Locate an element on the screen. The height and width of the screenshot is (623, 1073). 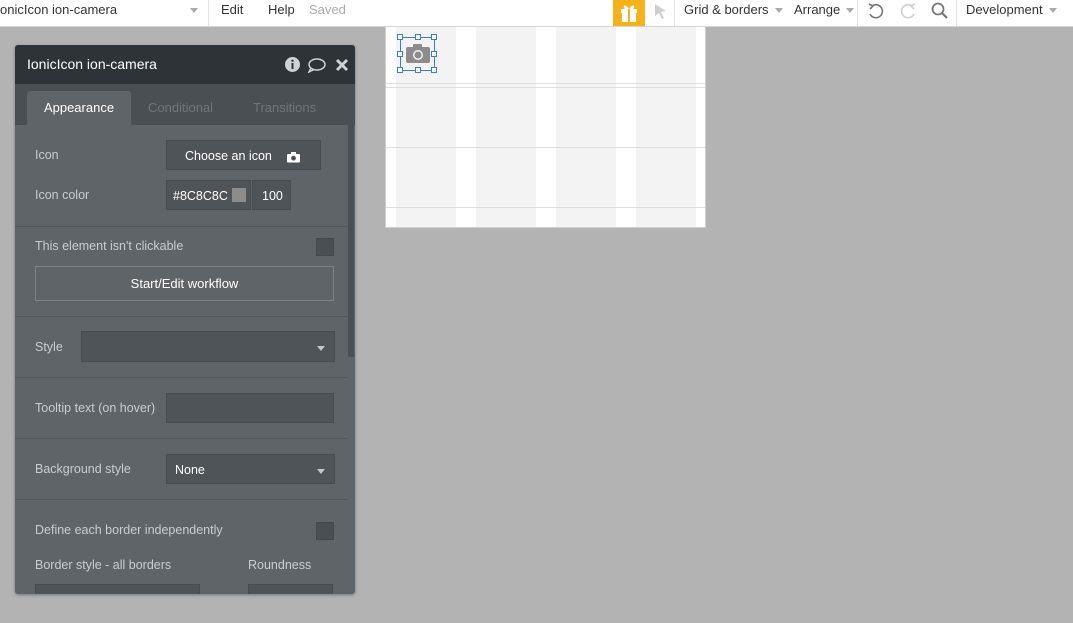
info-icon is located at coordinates (292, 64).